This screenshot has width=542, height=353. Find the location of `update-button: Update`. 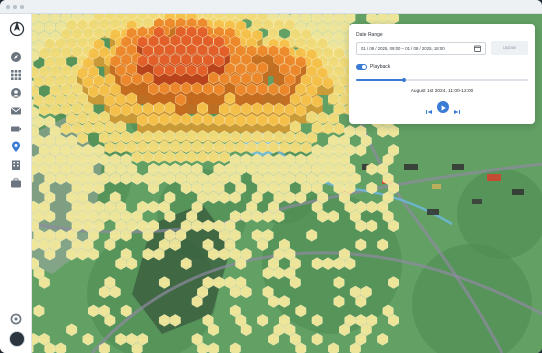

update-button: Update is located at coordinates (509, 48).